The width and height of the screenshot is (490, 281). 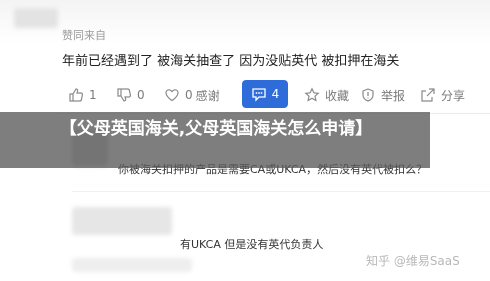 What do you see at coordinates (76, 95) in the screenshot?
I see `thumbs-up-icon` at bounding box center [76, 95].